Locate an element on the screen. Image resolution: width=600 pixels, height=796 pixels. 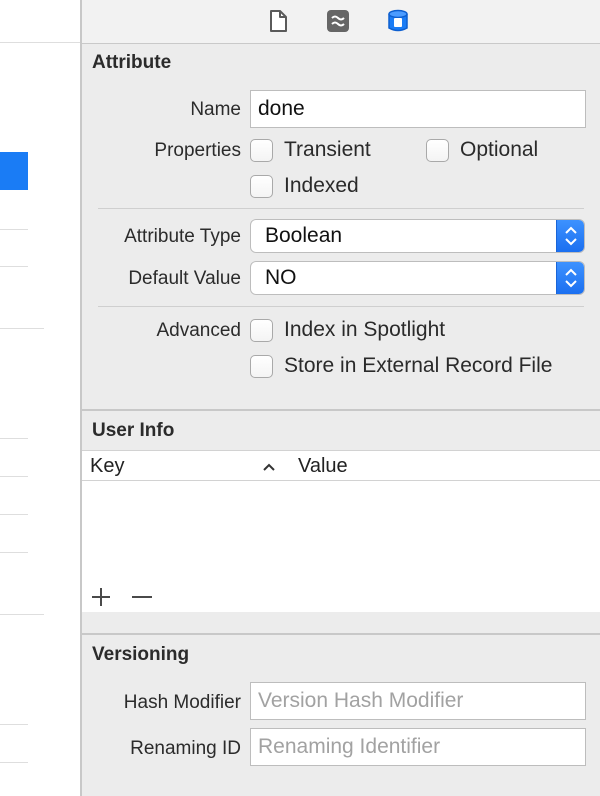
optional-checkbox: Optional is located at coordinates (482, 150).